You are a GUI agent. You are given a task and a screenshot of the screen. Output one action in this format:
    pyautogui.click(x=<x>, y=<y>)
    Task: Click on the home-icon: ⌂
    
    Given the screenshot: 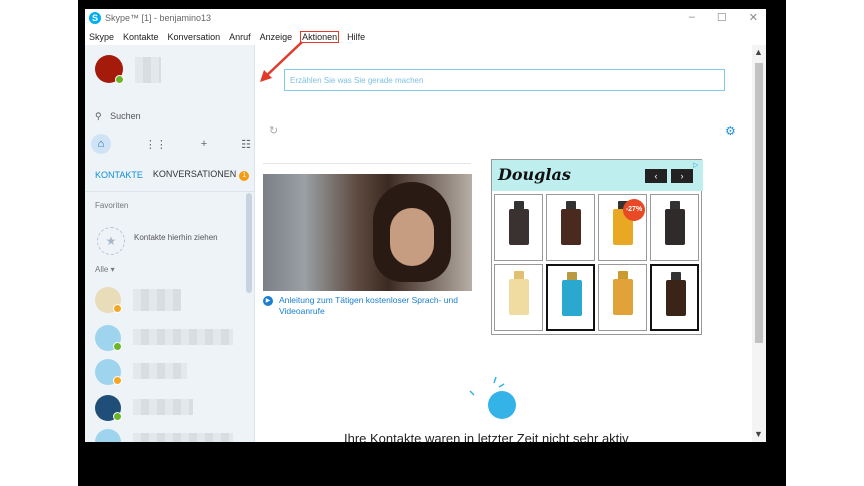 What is the action you would take?
    pyautogui.click(x=101, y=144)
    